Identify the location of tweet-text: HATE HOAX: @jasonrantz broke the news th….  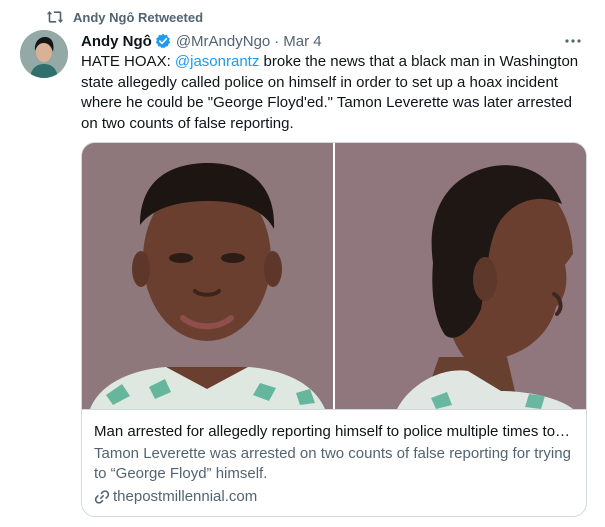
(336, 93).